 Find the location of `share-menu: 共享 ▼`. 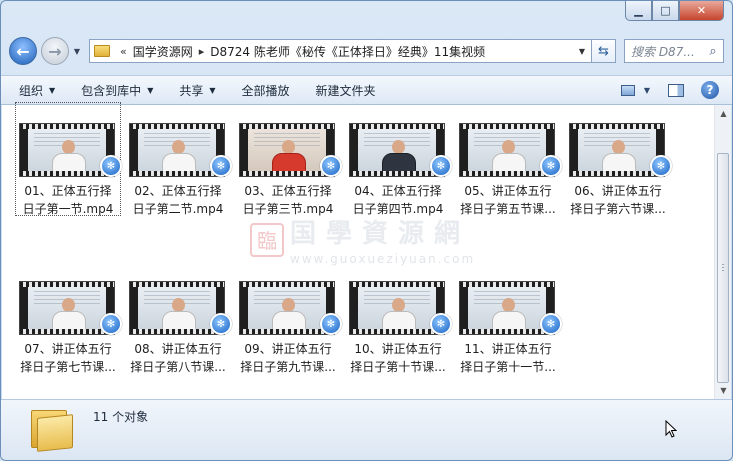

share-menu: 共享 ▼ is located at coordinates (197, 90).